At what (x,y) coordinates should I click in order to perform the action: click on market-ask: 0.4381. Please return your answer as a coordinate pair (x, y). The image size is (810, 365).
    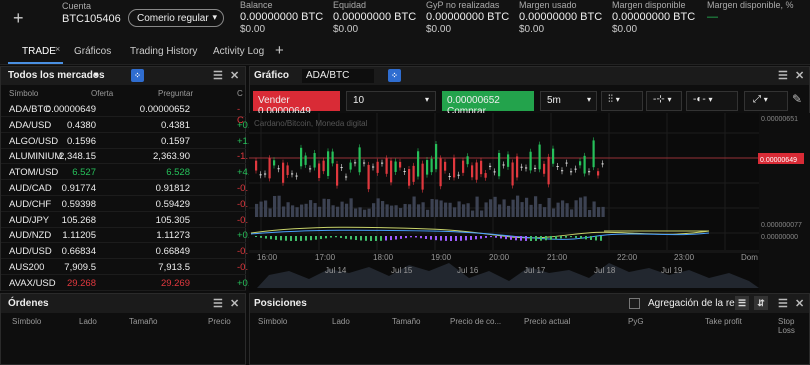
    Looking at the image, I should click on (175, 125).